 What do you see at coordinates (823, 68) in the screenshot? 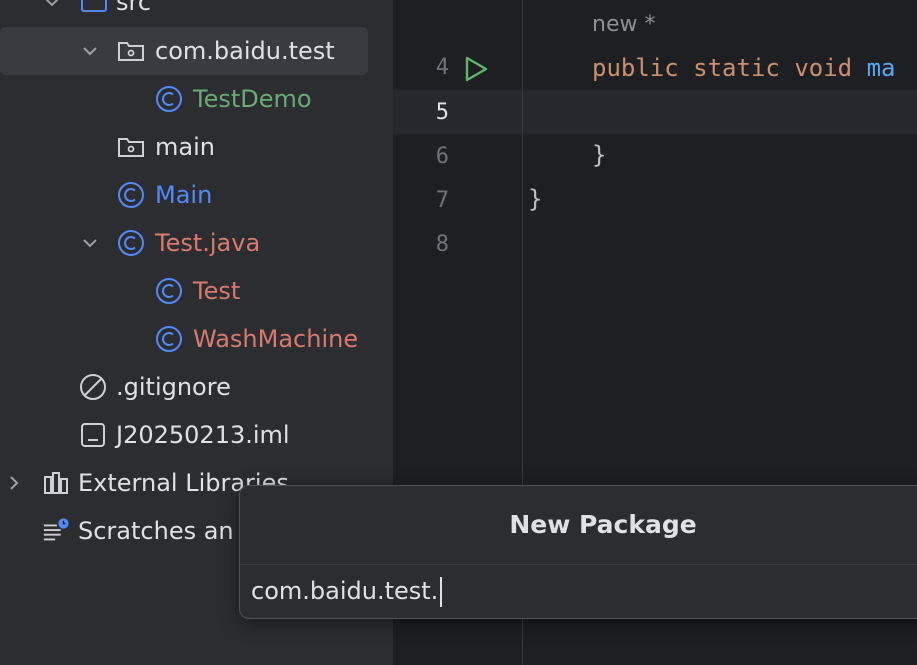
I see `keyword: void` at bounding box center [823, 68].